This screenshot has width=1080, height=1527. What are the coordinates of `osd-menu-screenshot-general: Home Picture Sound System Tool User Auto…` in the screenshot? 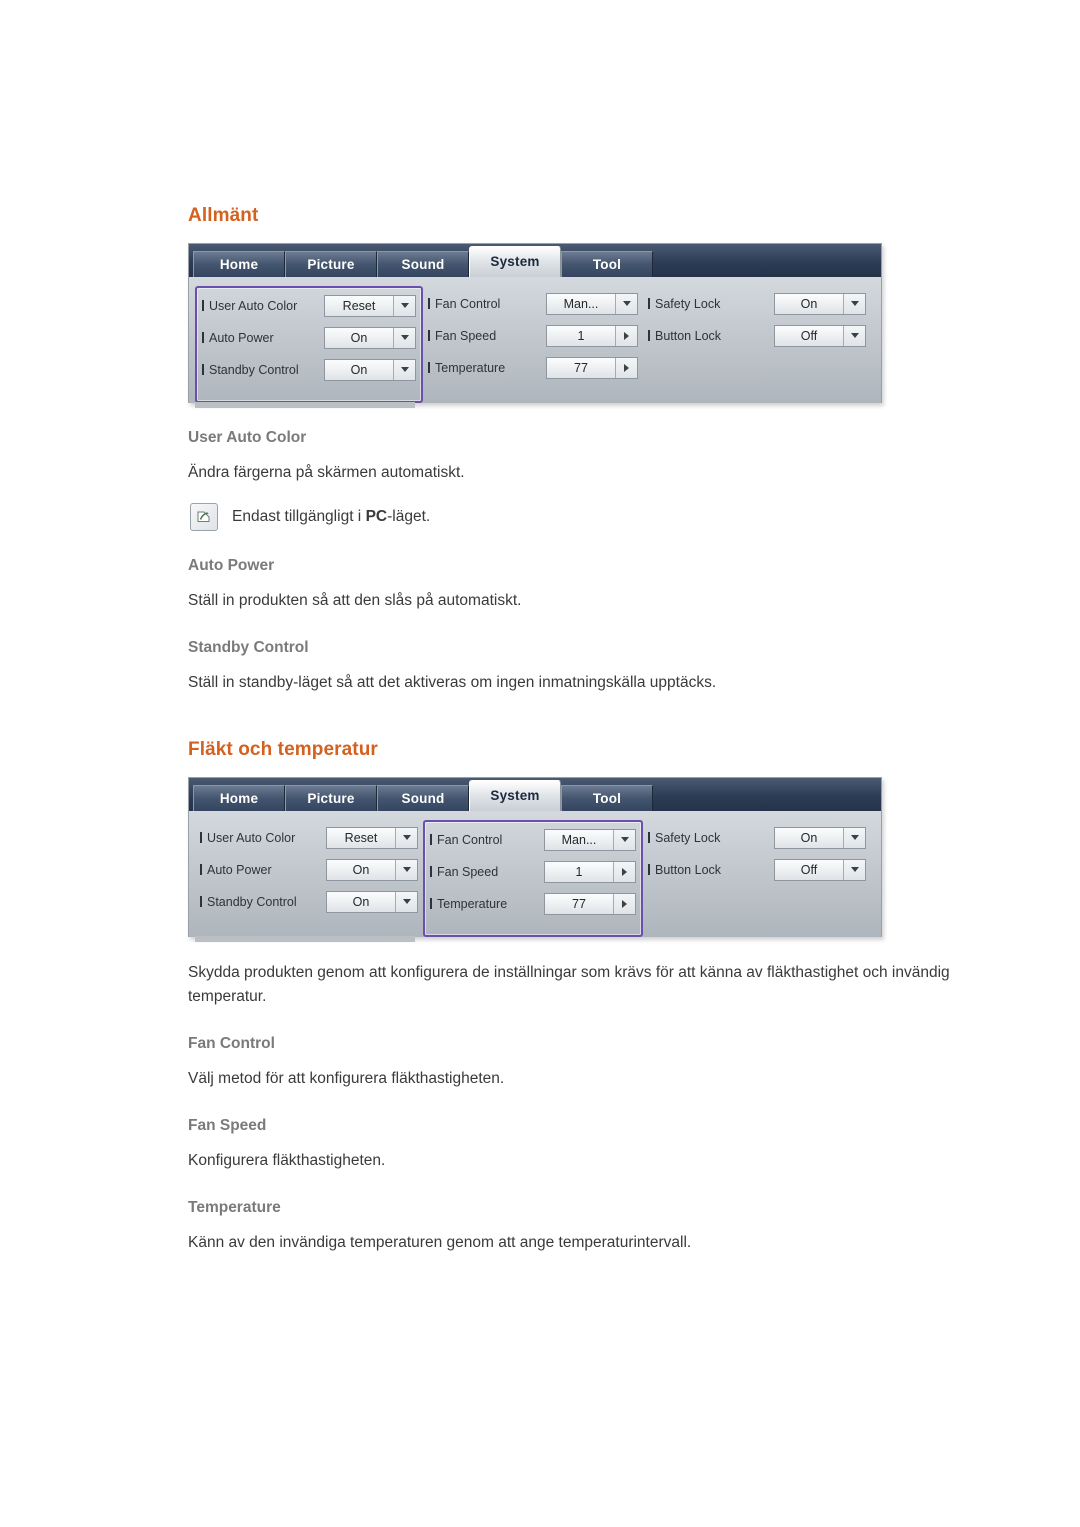 It's located at (535, 325).